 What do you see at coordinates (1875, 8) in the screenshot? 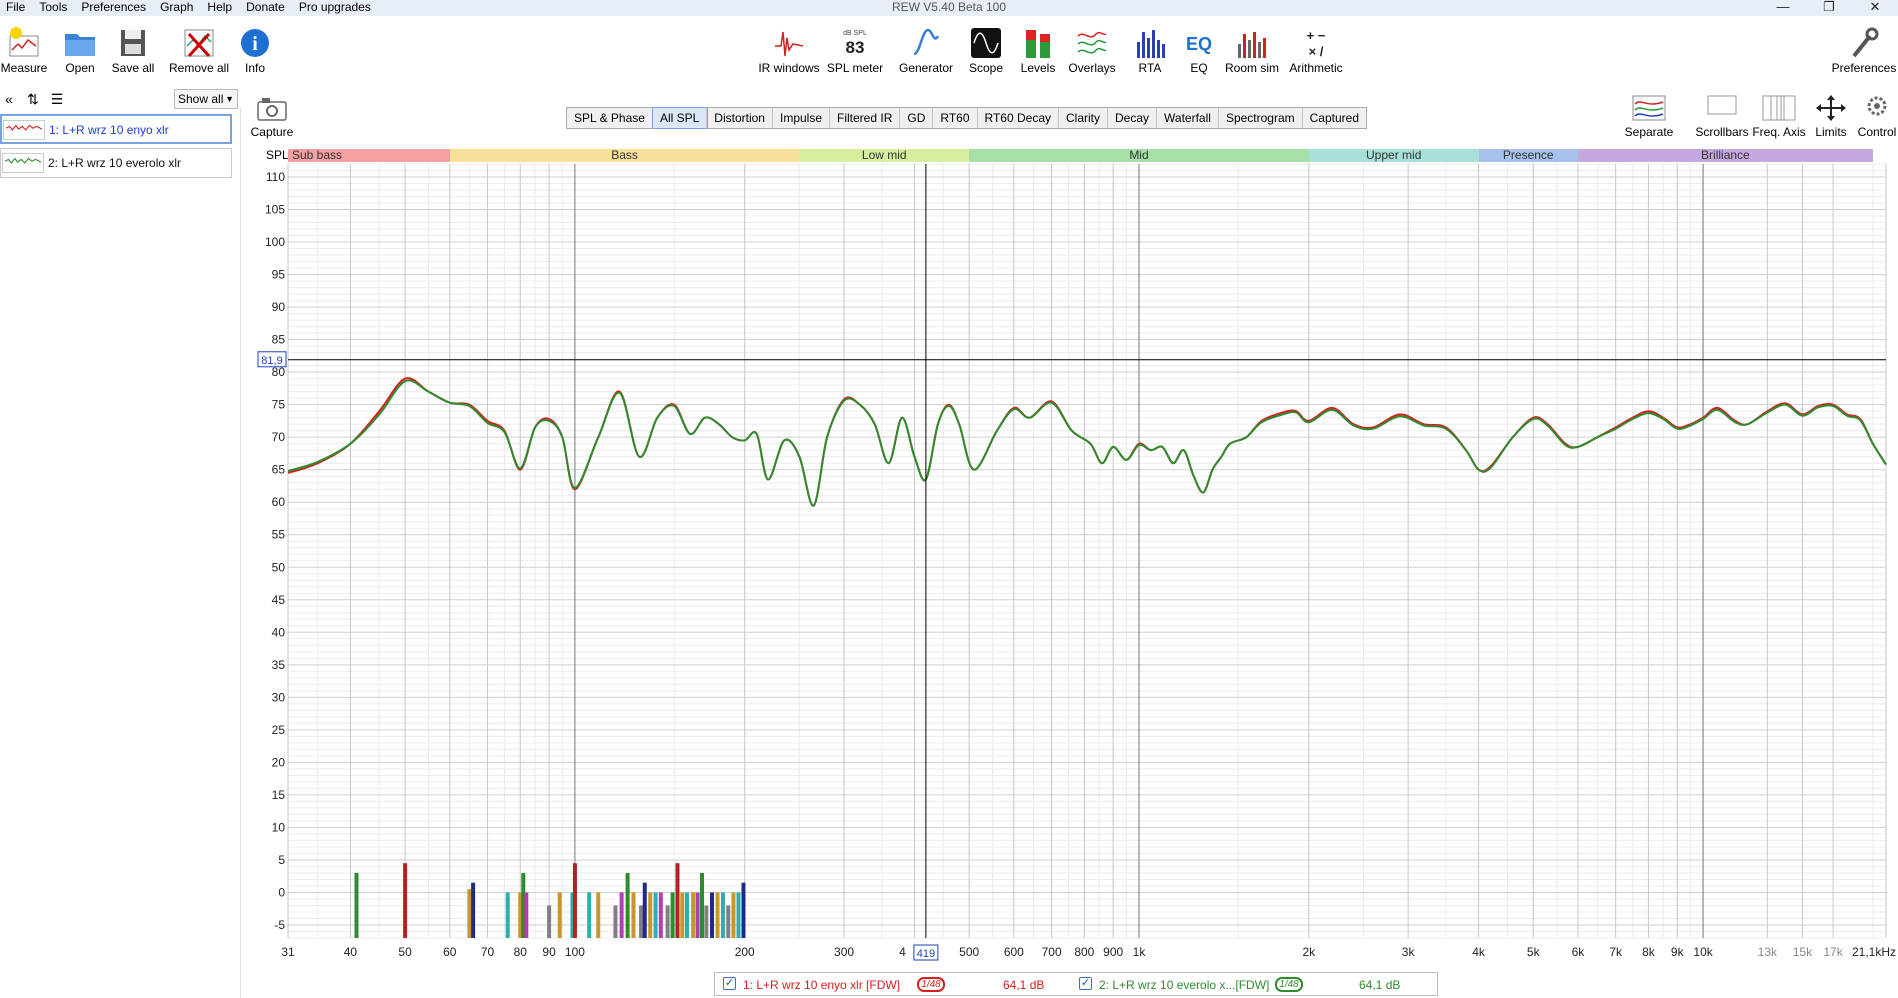
I see `close-icon: ✕` at bounding box center [1875, 8].